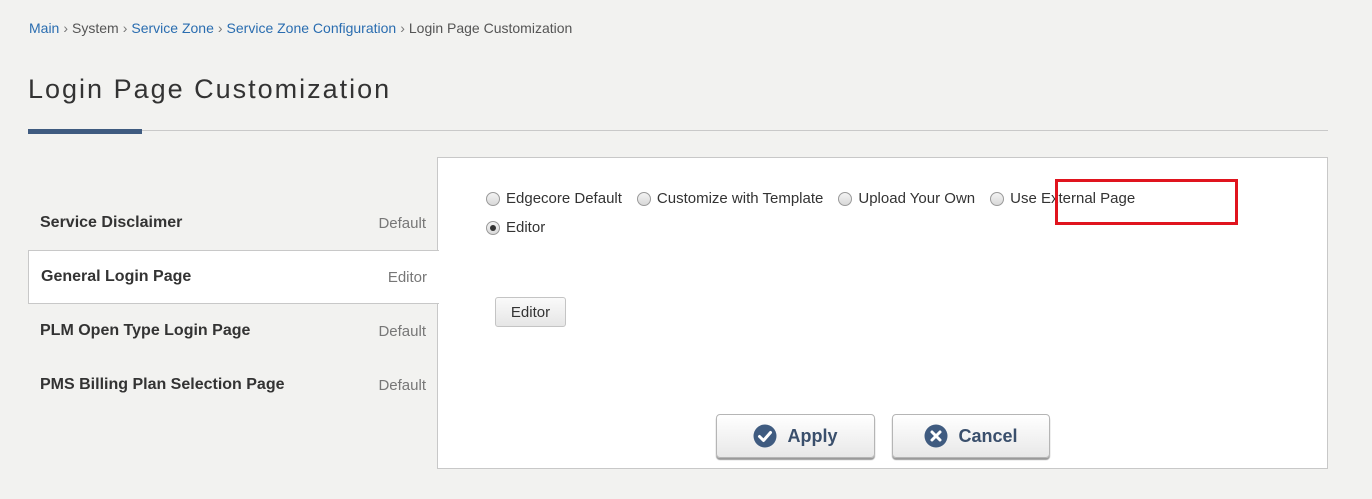  I want to click on radio-label: Customize with Template, so click(740, 198).